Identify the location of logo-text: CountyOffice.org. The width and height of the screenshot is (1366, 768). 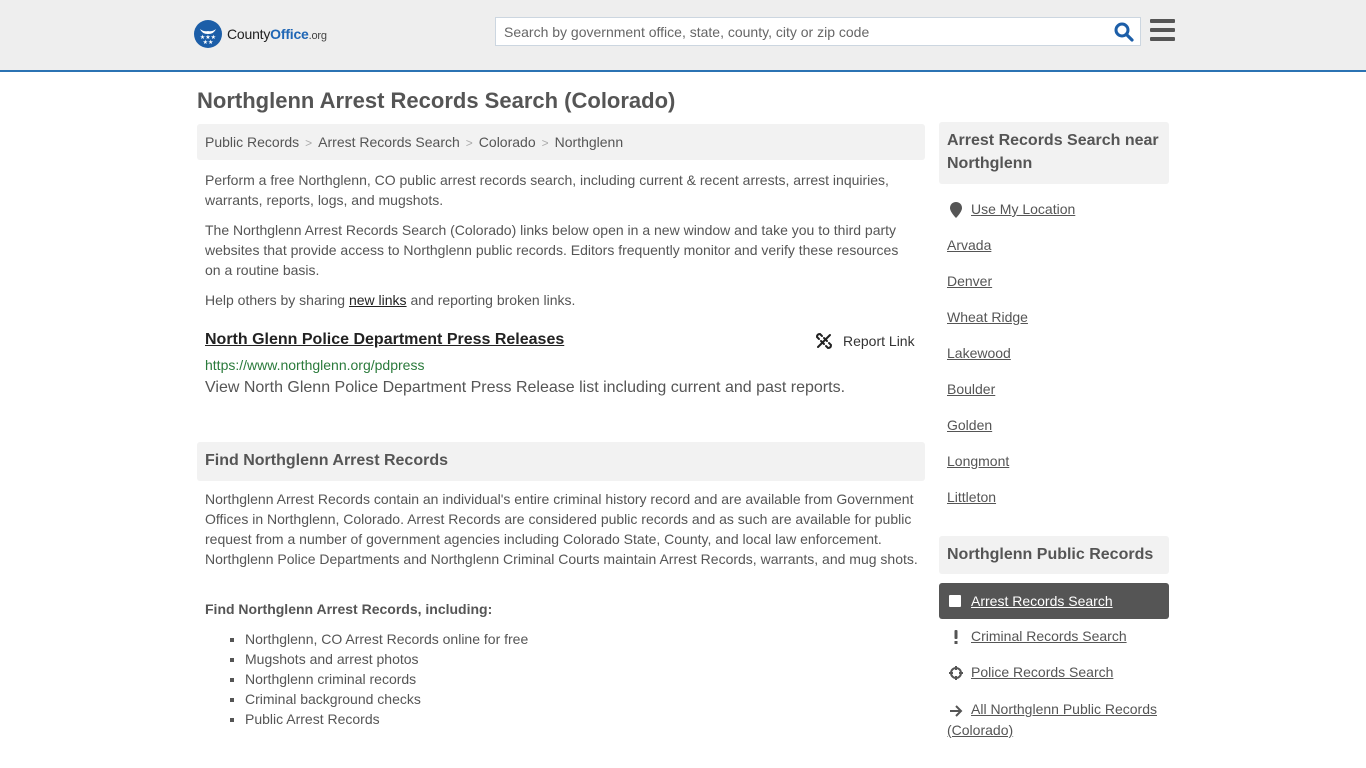
(277, 34).